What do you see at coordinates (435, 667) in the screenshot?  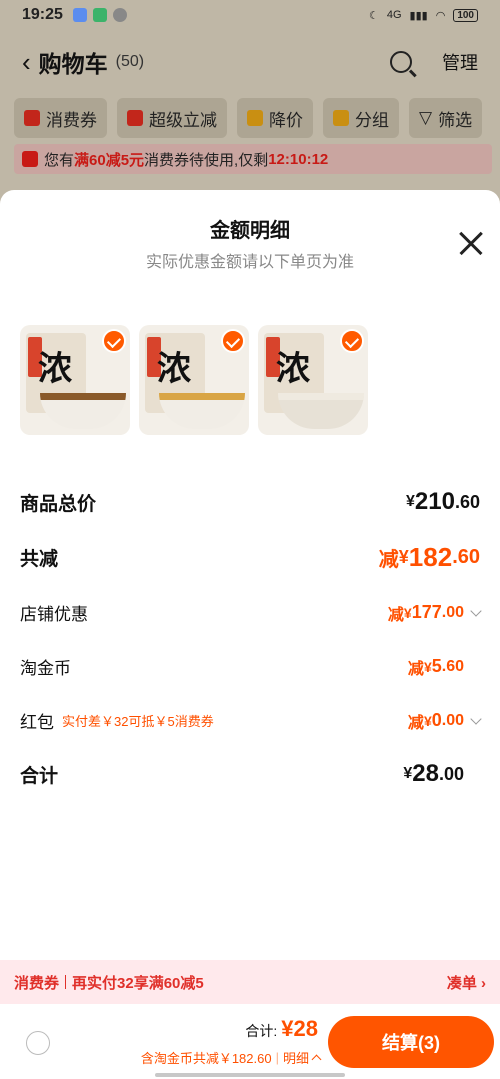 I see `row-value: 减 ¥5.60` at bounding box center [435, 667].